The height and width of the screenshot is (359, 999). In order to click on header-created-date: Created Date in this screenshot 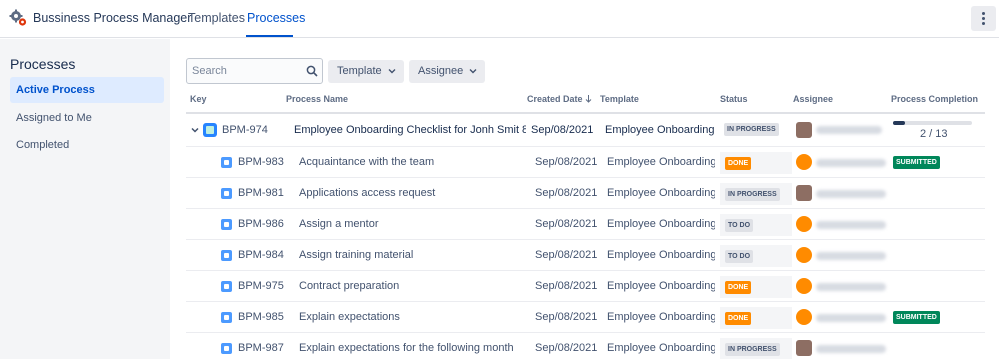, I will do `click(559, 99)`.